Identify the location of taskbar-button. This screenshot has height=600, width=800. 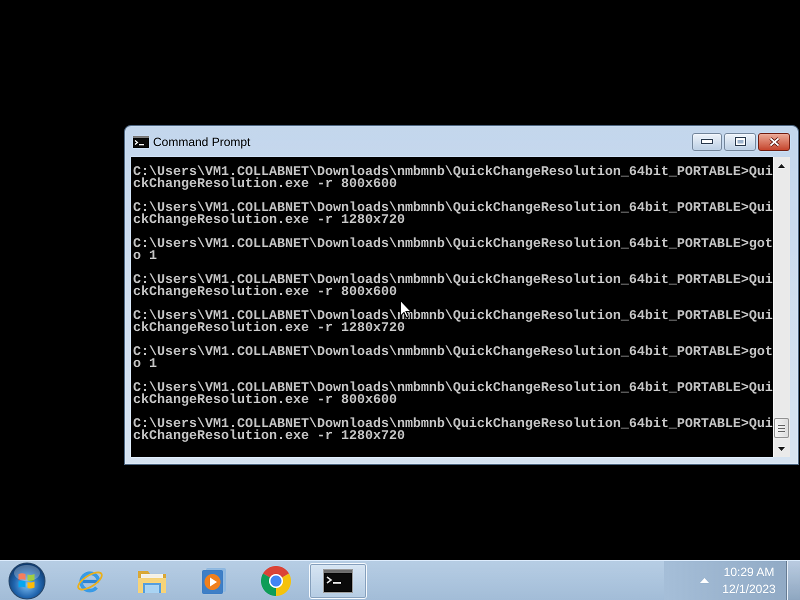
(338, 580).